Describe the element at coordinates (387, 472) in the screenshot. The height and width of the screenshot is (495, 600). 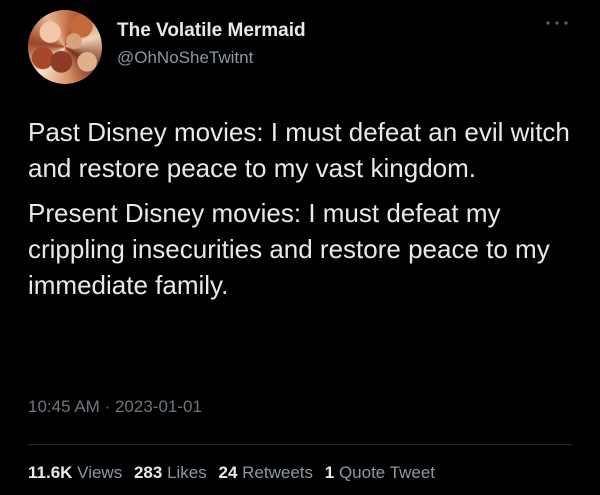
I see `quote-tweets-label: Quote Tweet` at that location.